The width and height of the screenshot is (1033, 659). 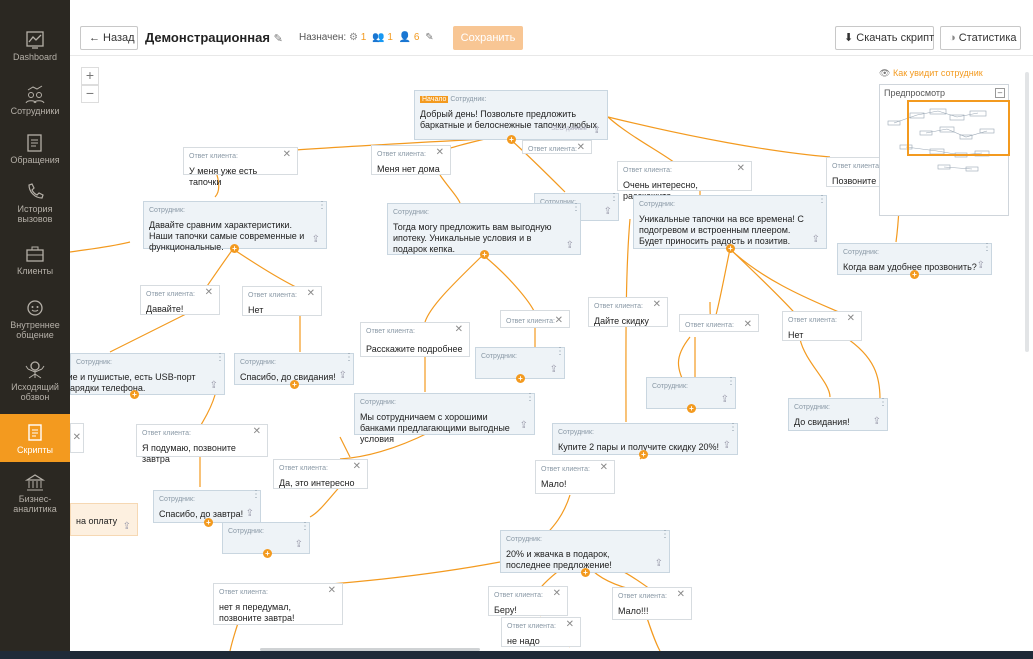 I want to click on employee-node: Сотрудник: До свидания! ⋮ ⇪, so click(x=838, y=414).